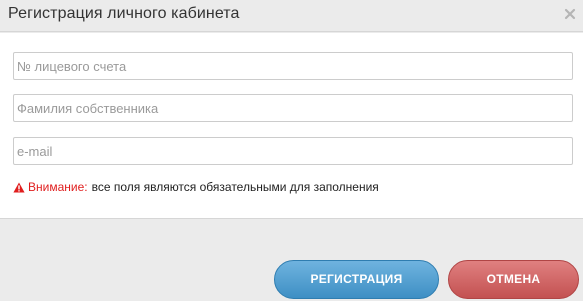 This screenshot has height=301, width=583. Describe the element at coordinates (291, 16) in the screenshot. I see `dialog-header: Регистрация личного кабинета` at that location.